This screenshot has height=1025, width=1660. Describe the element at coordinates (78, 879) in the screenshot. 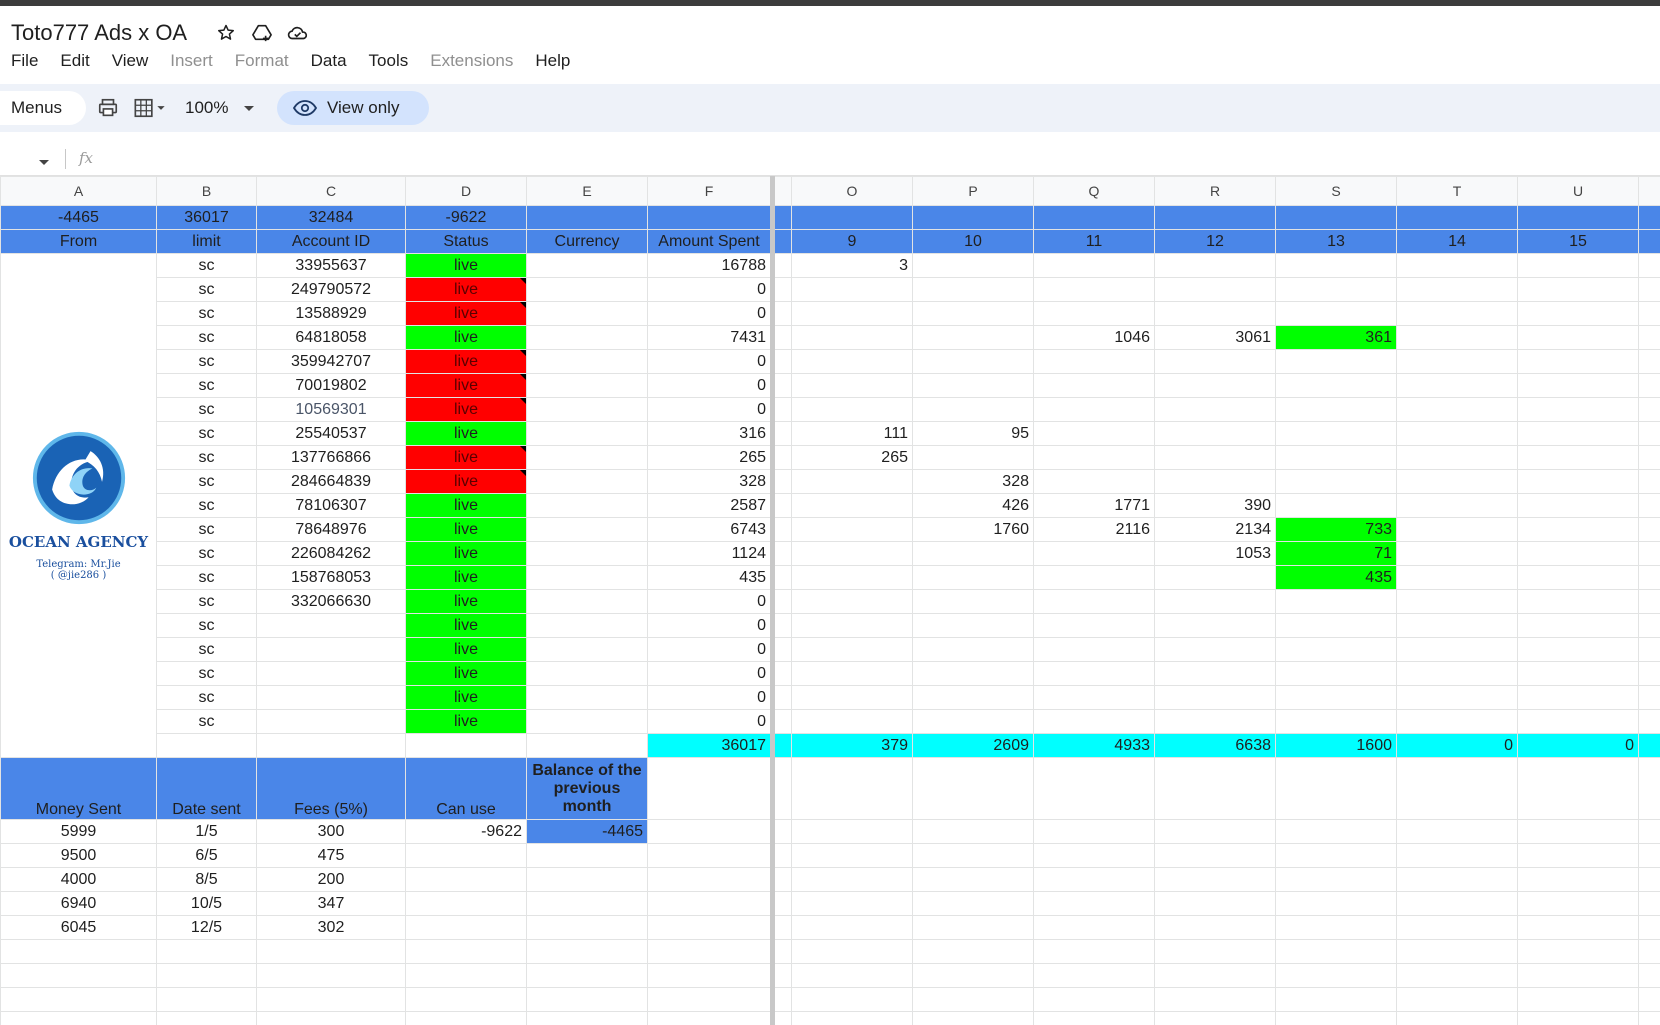

I see `money-sent-cell: 4000` at that location.